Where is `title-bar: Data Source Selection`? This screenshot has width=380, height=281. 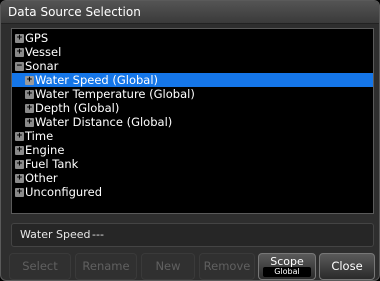
title-bar: Data Source Selection is located at coordinates (190, 12).